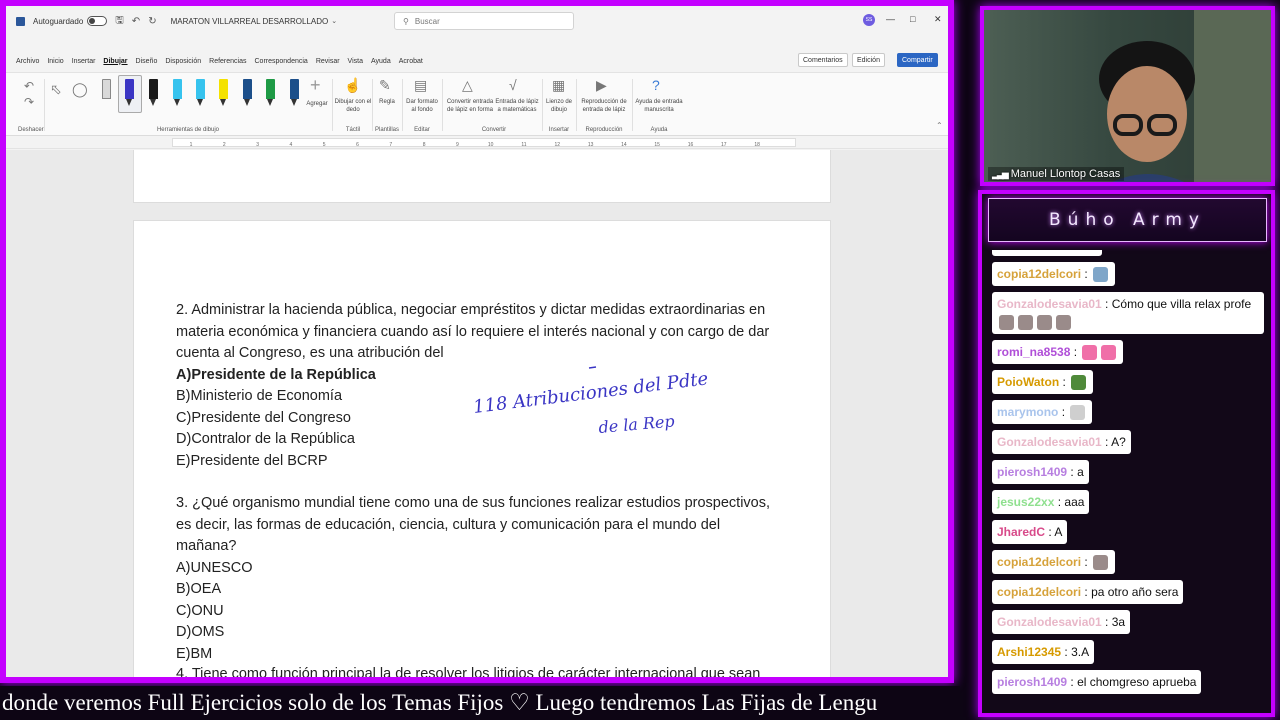 Image resolution: width=1280 pixels, height=720 pixels. I want to click on webcam-frame: ▂▃▅ Manuel Llontop Casas, so click(1127, 96).